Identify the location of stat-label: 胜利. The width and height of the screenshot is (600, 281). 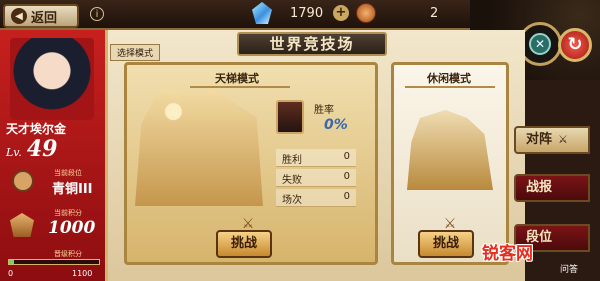
(292, 160).